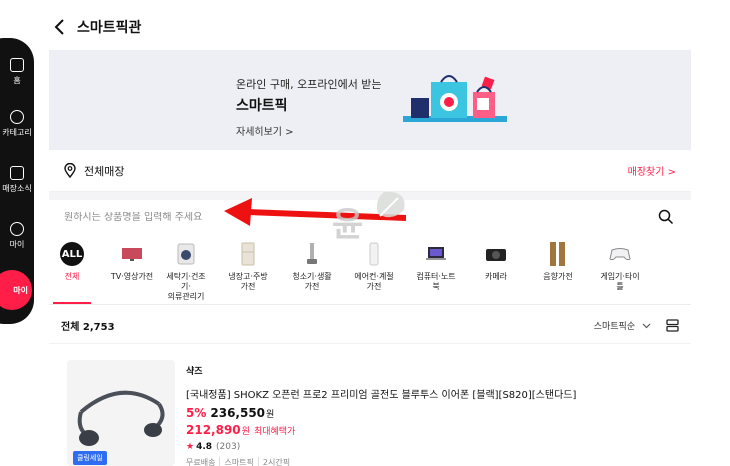 The image size is (730, 466). Describe the element at coordinates (374, 254) in the screenshot. I see `aircon-icon` at that location.